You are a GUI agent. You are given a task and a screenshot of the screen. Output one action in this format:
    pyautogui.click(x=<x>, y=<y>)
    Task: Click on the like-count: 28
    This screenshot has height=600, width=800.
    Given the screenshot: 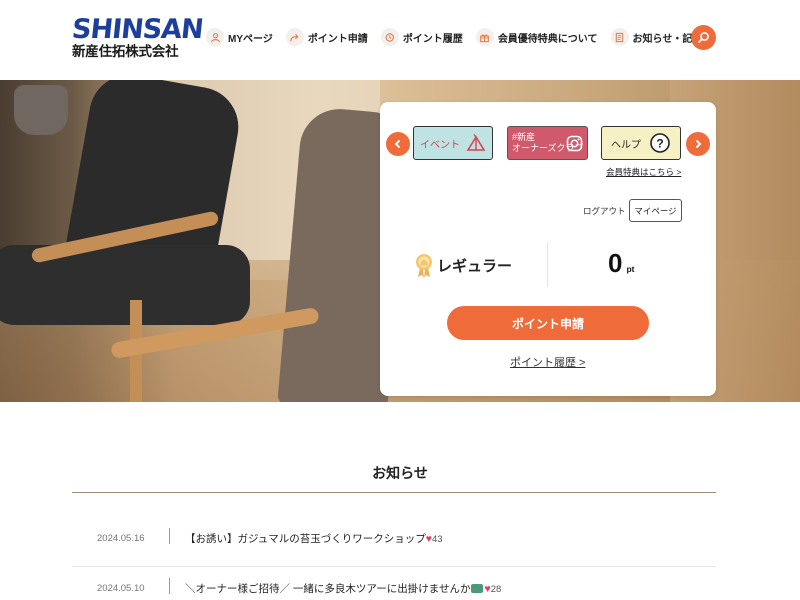 What is the action you would take?
    pyautogui.click(x=496, y=589)
    